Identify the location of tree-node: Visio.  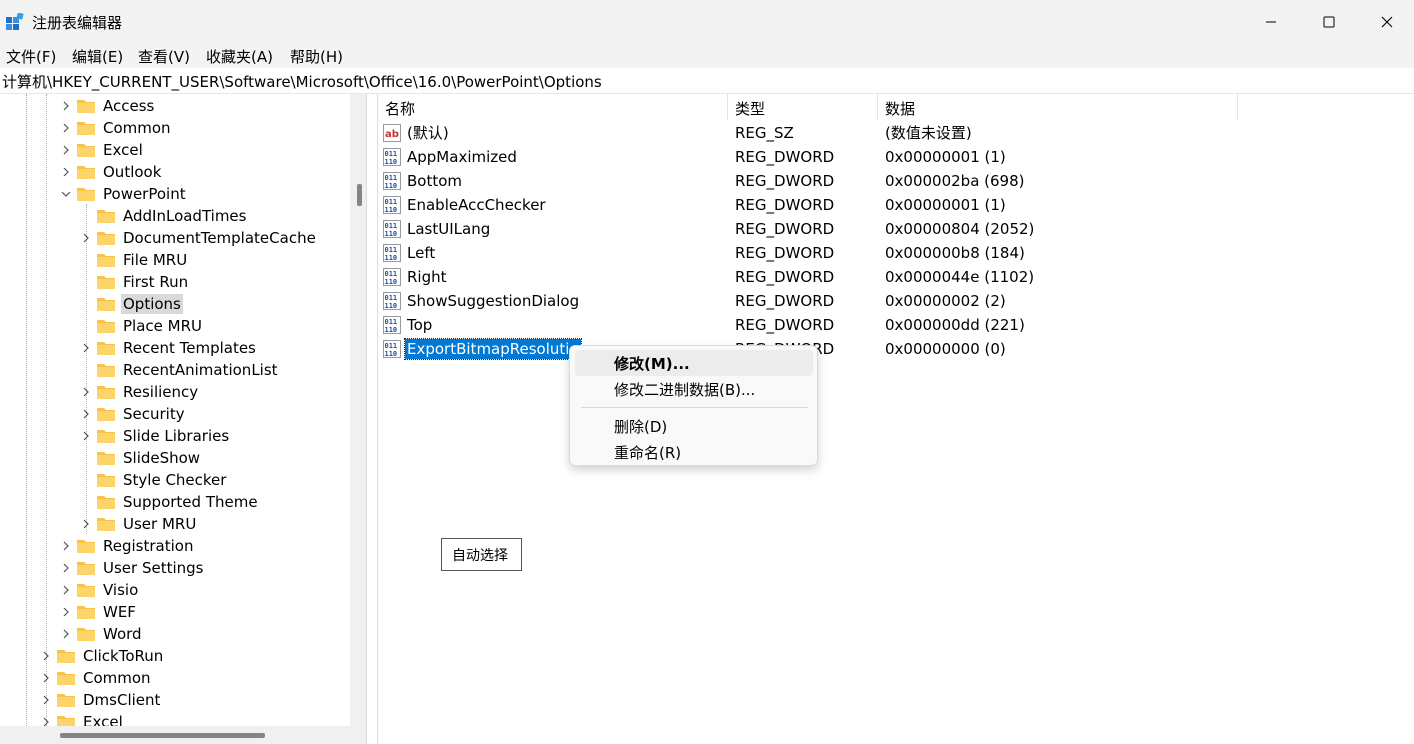
(100, 590).